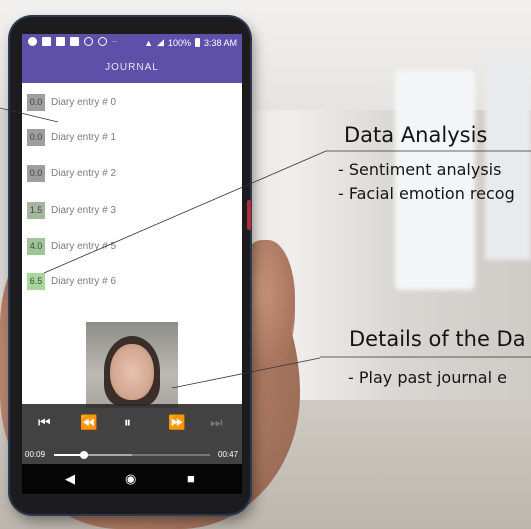 This screenshot has width=531, height=529. Describe the element at coordinates (36, 246) in the screenshot. I see `sentiment-score-badge: 4.0` at that location.